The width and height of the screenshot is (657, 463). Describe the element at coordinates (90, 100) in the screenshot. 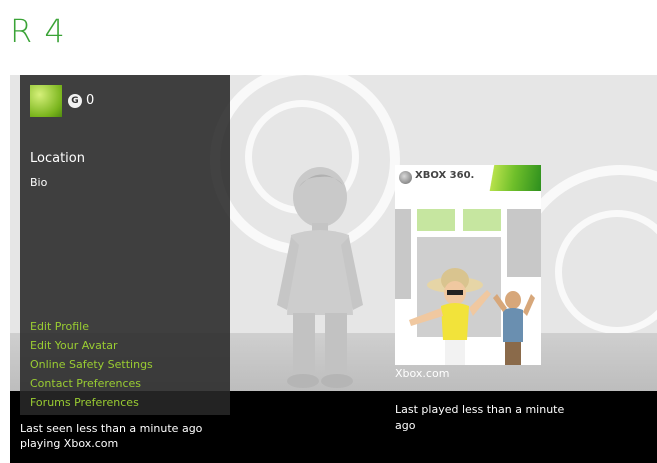

I see `gamerscore-value: 0` at that location.